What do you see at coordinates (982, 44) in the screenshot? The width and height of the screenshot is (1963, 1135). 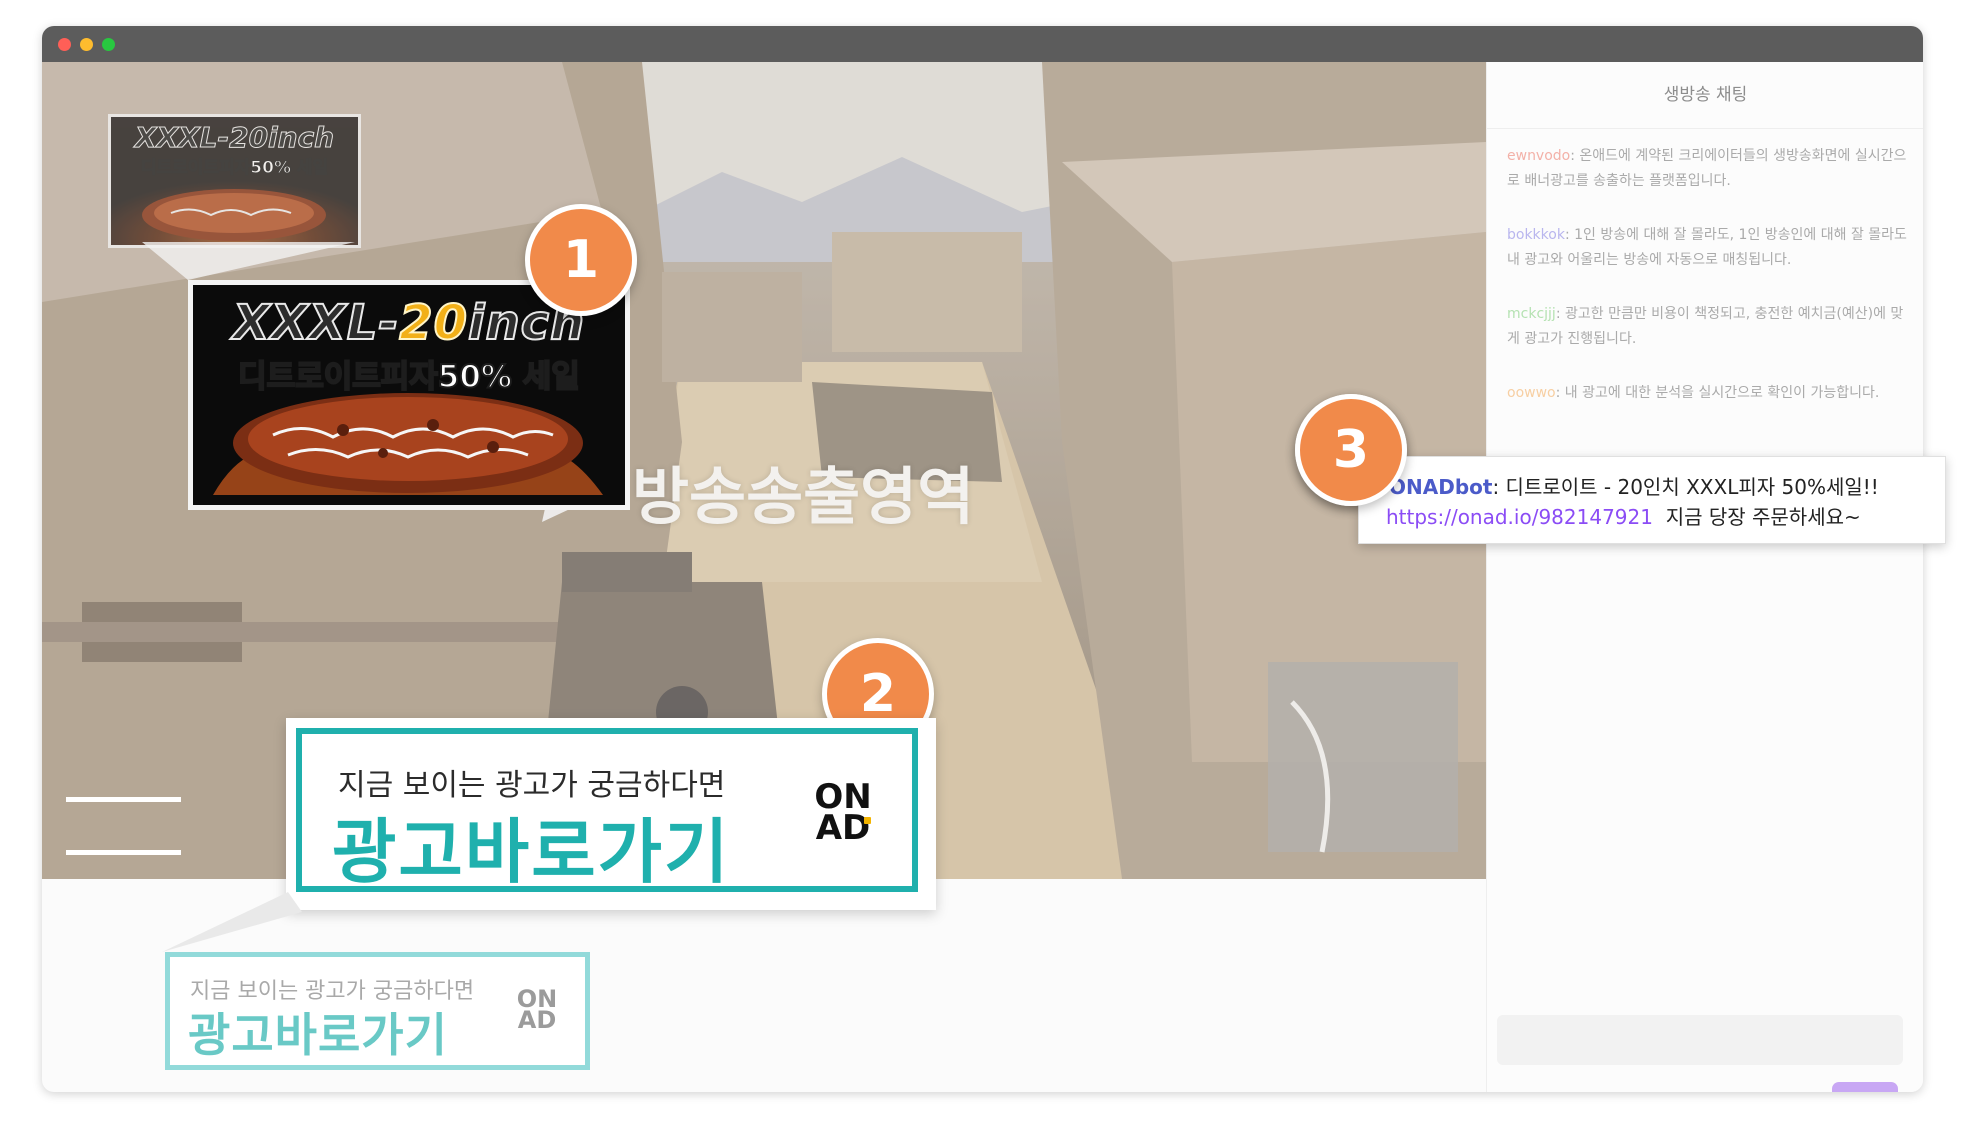 I see `window-titlebar` at bounding box center [982, 44].